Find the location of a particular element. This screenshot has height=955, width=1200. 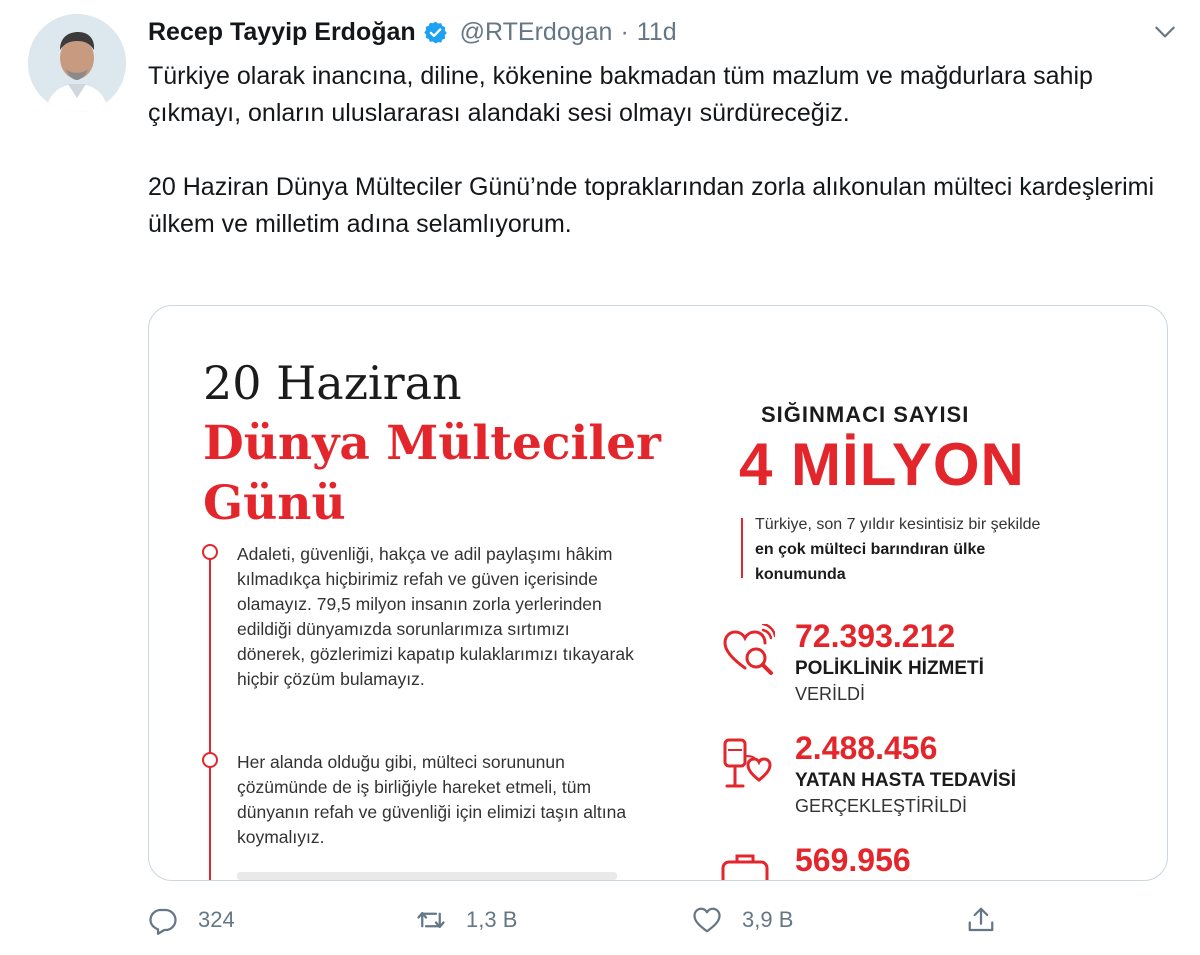

retweet-icon is located at coordinates (431, 920).